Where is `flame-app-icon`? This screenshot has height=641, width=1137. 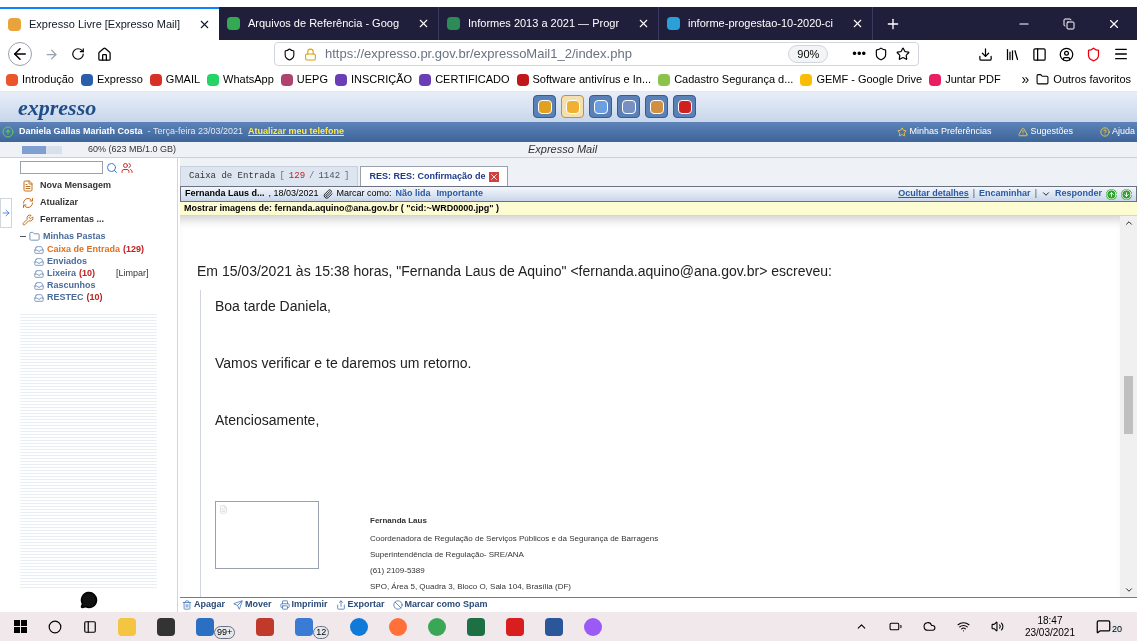
flame-app-icon is located at coordinates (593, 626).